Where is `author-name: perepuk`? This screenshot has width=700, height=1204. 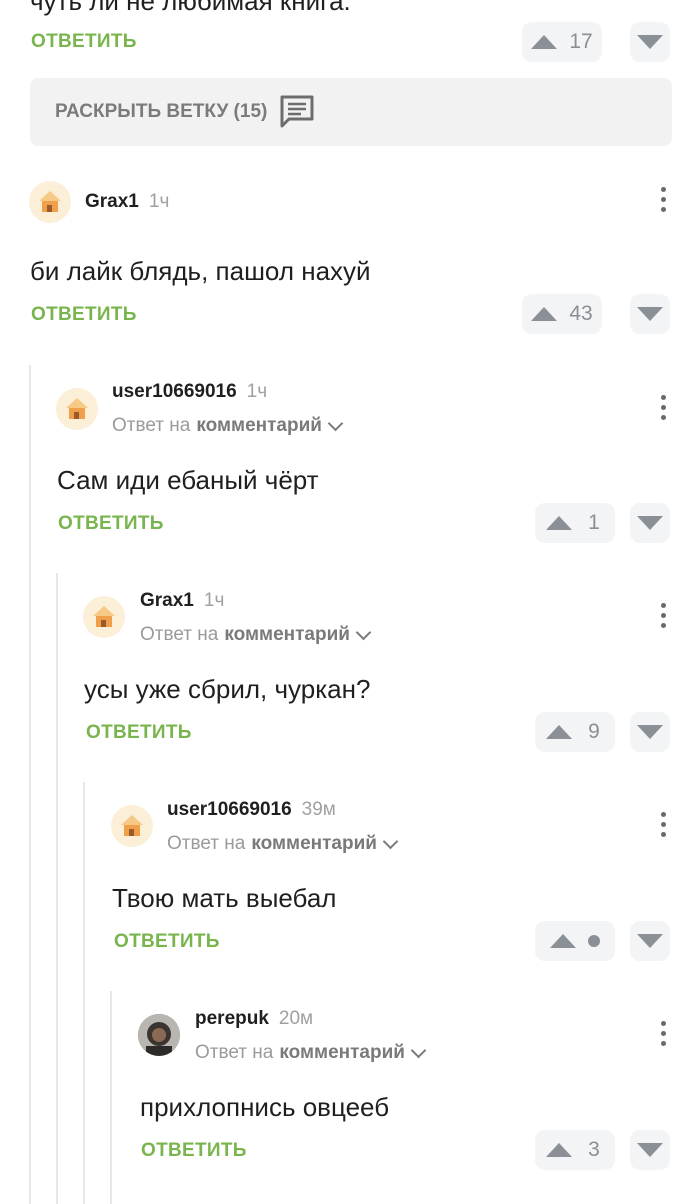
author-name: perepuk is located at coordinates (232, 1019).